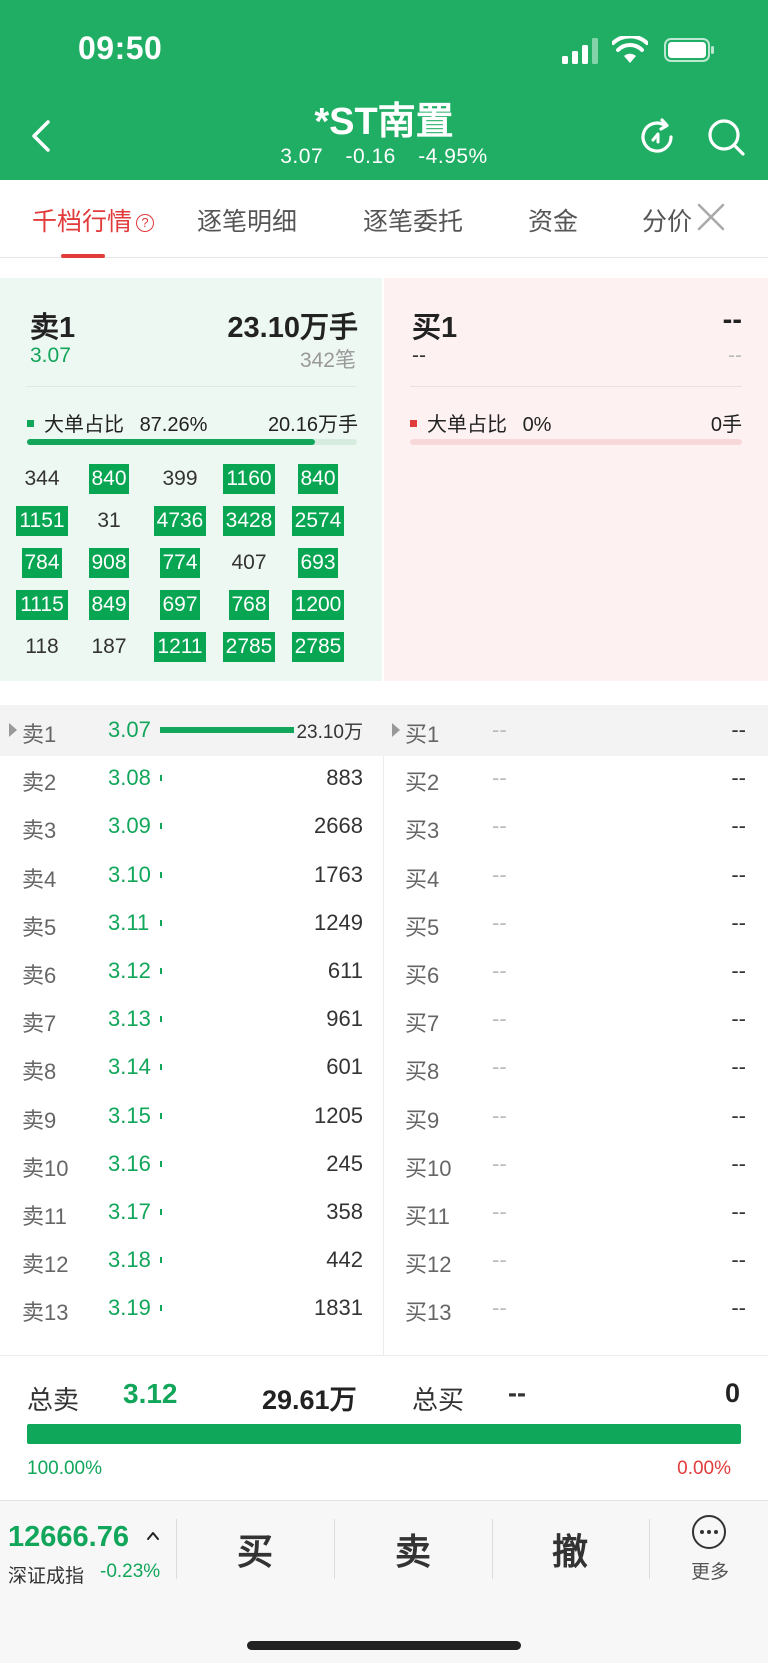 Image resolution: width=768 pixels, height=1663 pixels. What do you see at coordinates (422, 831) in the screenshot?
I see `buy-level-label: 买3` at bounding box center [422, 831].